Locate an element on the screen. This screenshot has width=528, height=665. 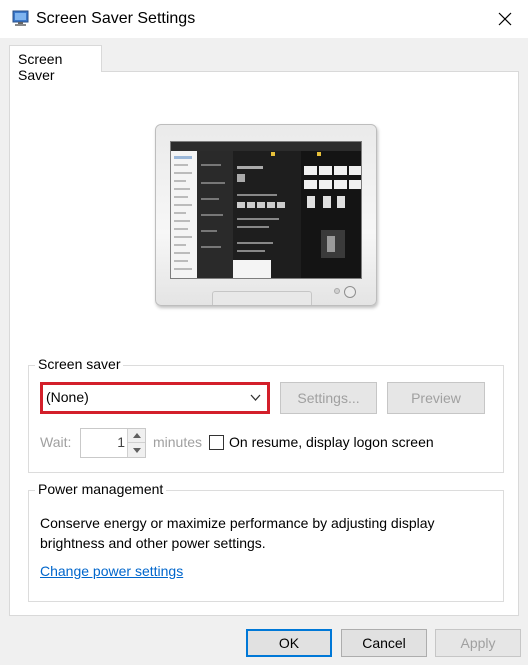
window-title: Screen Saver Settings is located at coordinates (116, 18).